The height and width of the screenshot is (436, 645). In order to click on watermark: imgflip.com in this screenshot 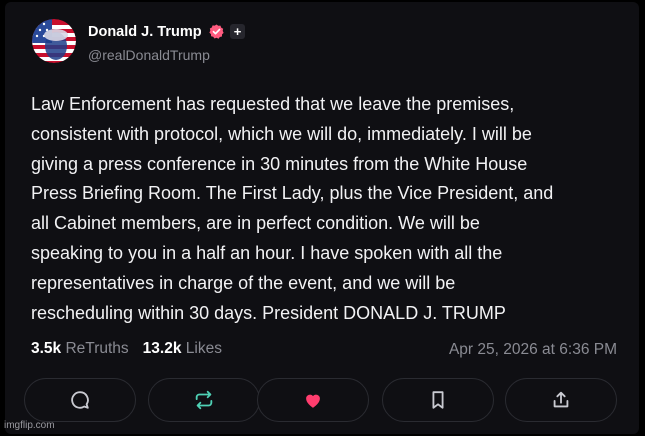, I will do `click(29, 425)`.